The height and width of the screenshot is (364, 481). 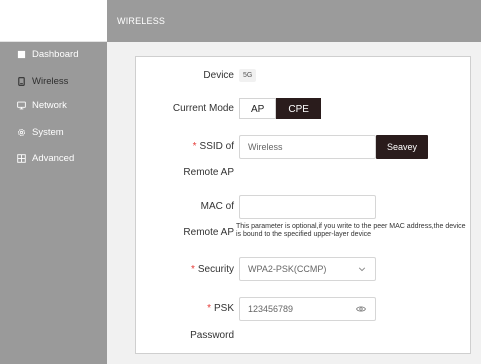 I want to click on eye-icon, so click(x=361, y=309).